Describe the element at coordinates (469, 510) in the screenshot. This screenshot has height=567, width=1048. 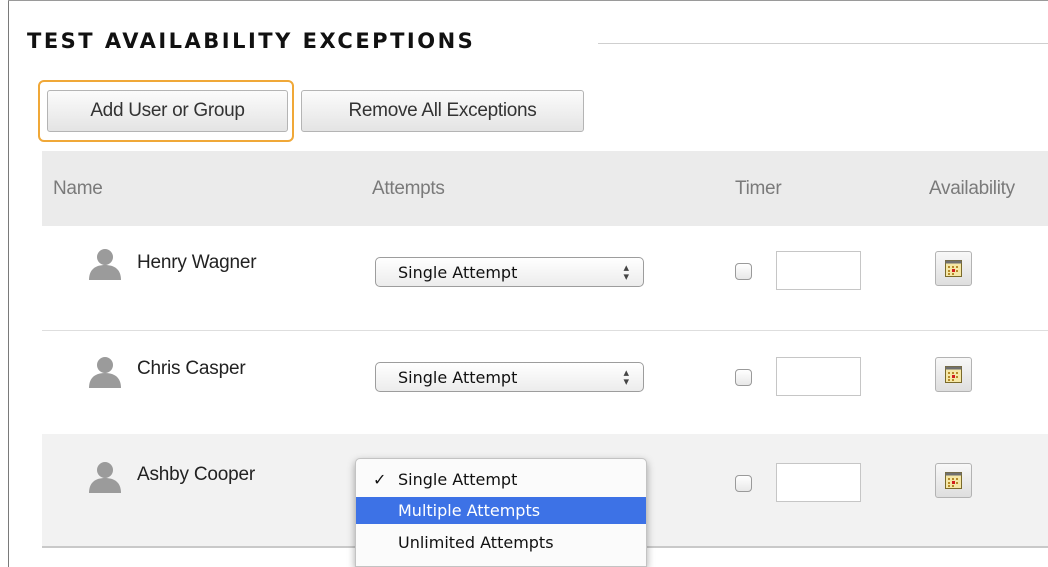
I see `option-label: Multiple Attempts` at that location.